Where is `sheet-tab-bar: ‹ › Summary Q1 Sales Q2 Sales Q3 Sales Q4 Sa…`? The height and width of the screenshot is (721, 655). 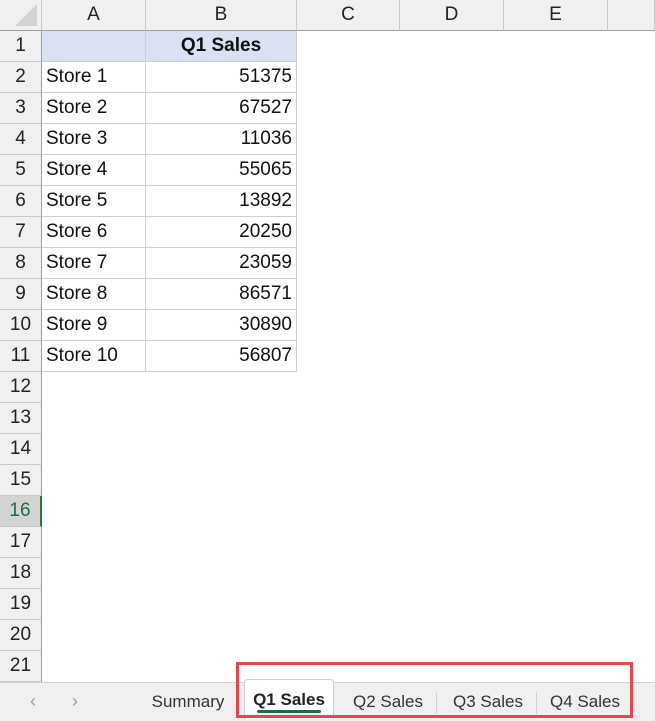
sheet-tab-bar: ‹ › Summary Q1 Sales Q2 Sales Q3 Sales Q4 Sa… is located at coordinates (327, 700).